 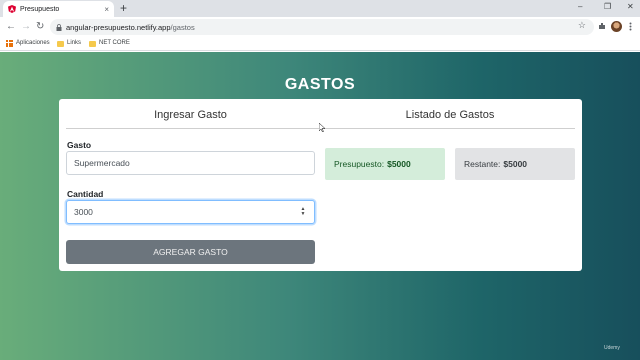 What do you see at coordinates (190, 252) in the screenshot?
I see `agregar-gasto-button: AGREGAR GASTO` at bounding box center [190, 252].